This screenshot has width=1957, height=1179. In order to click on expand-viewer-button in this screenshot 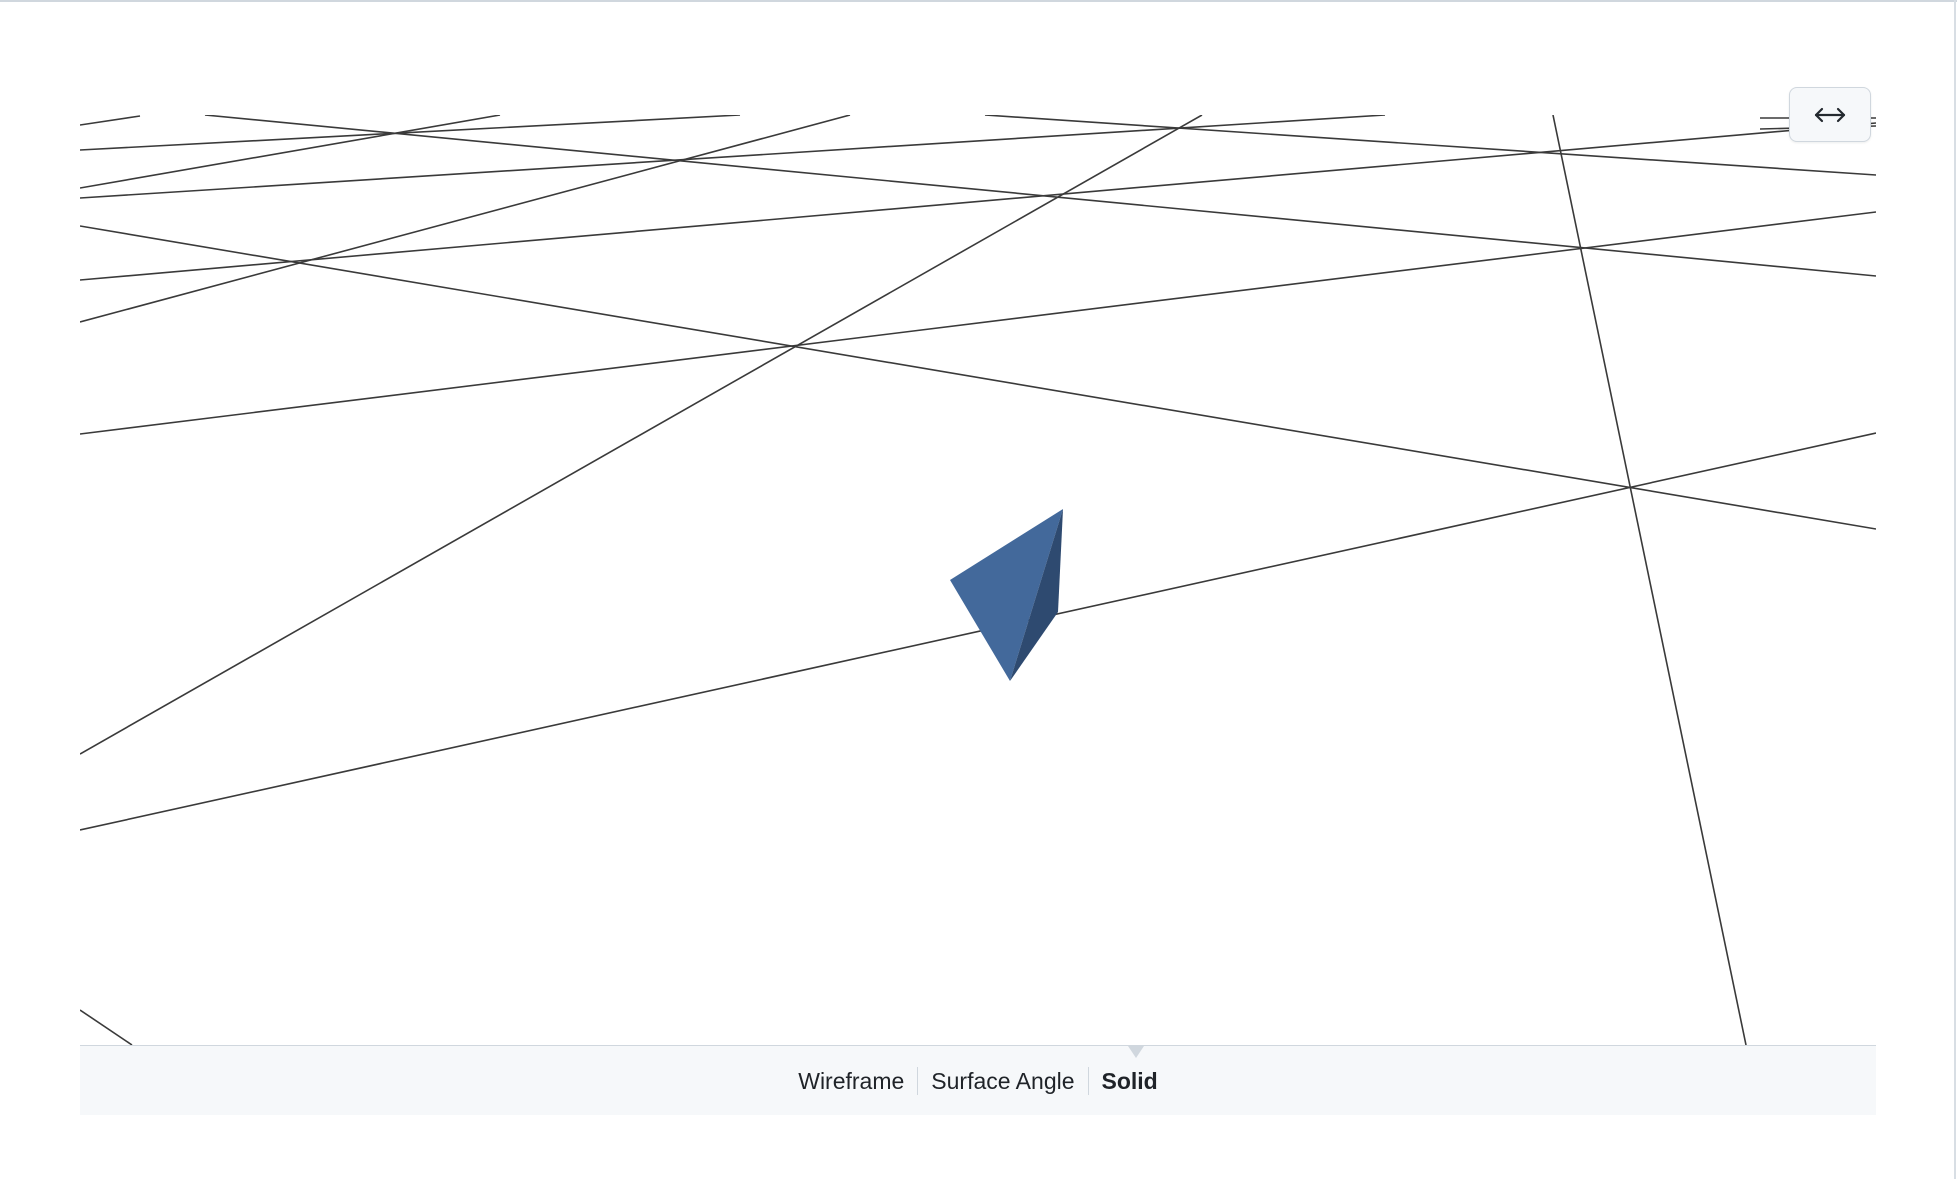, I will do `click(1830, 114)`.